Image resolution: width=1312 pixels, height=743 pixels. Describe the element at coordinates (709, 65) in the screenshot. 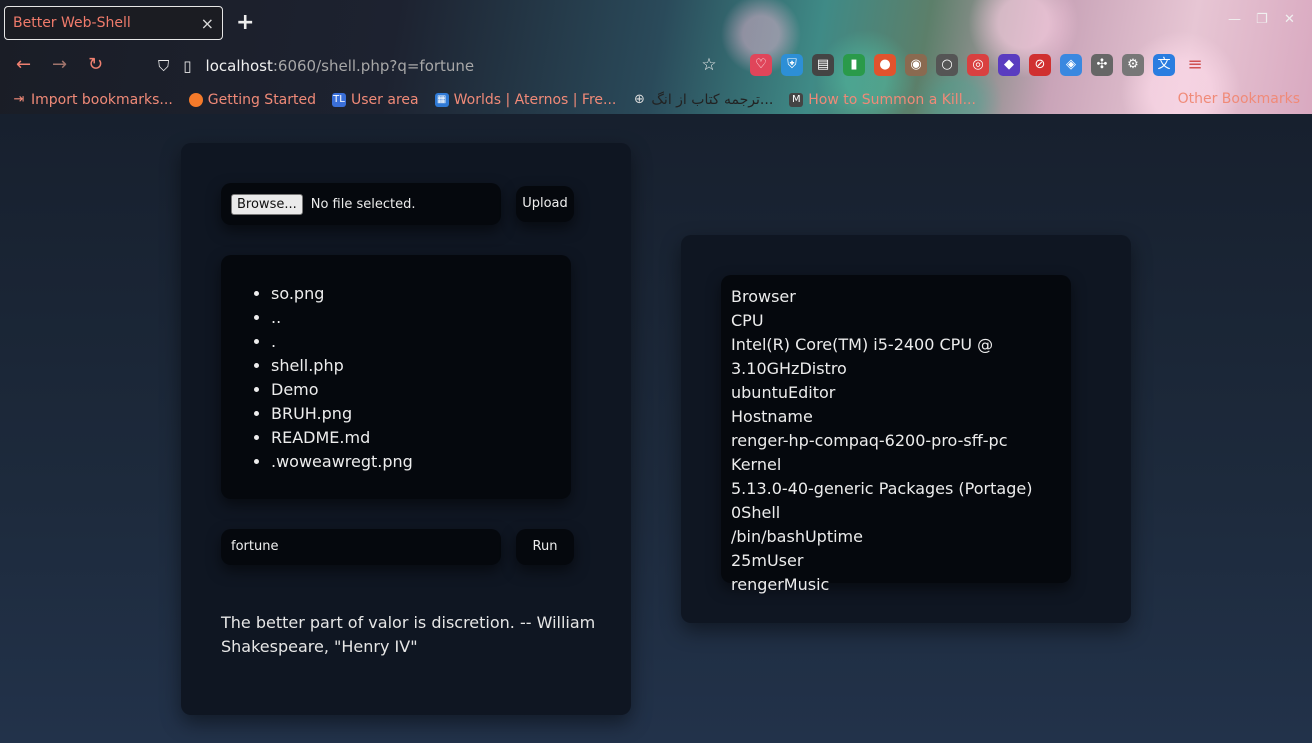

I see `star-icon: ☆` at that location.